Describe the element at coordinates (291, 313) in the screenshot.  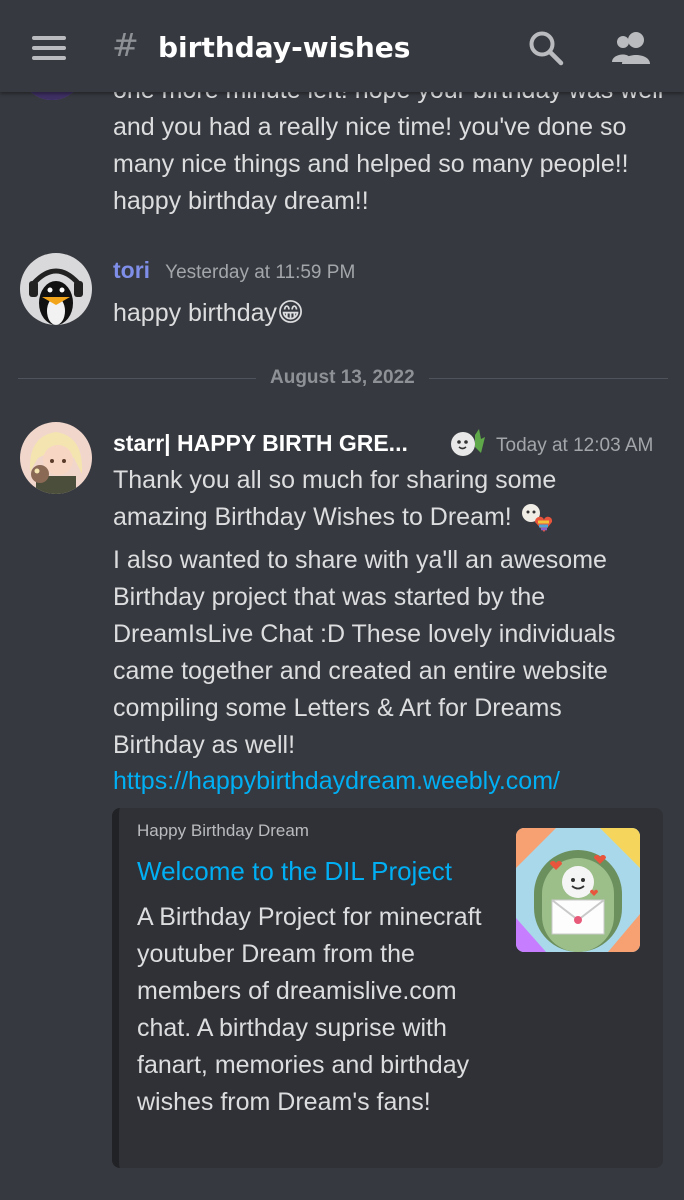
I see `grinning-emoji-icon: 😁` at that location.